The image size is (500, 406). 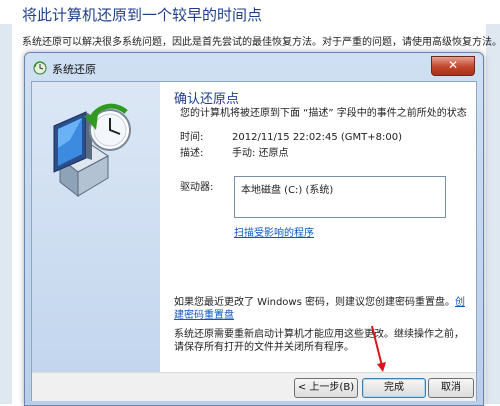 What do you see at coordinates (260, 153) in the screenshot?
I see `description-value: 手动: 还原点` at bounding box center [260, 153].